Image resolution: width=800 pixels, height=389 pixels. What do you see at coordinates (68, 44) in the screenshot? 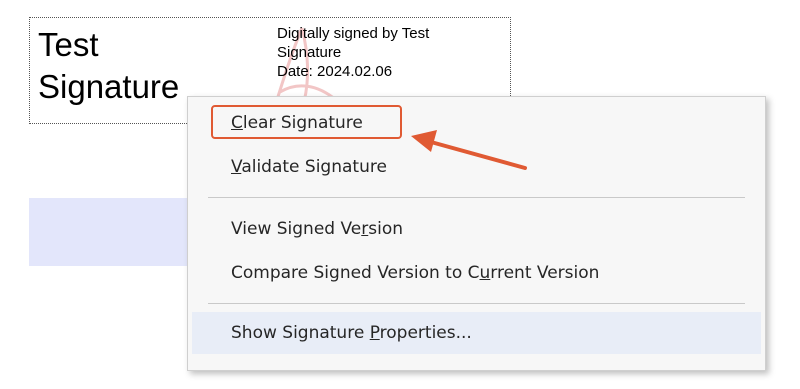
I see `signature-name-line-1: Test` at bounding box center [68, 44].